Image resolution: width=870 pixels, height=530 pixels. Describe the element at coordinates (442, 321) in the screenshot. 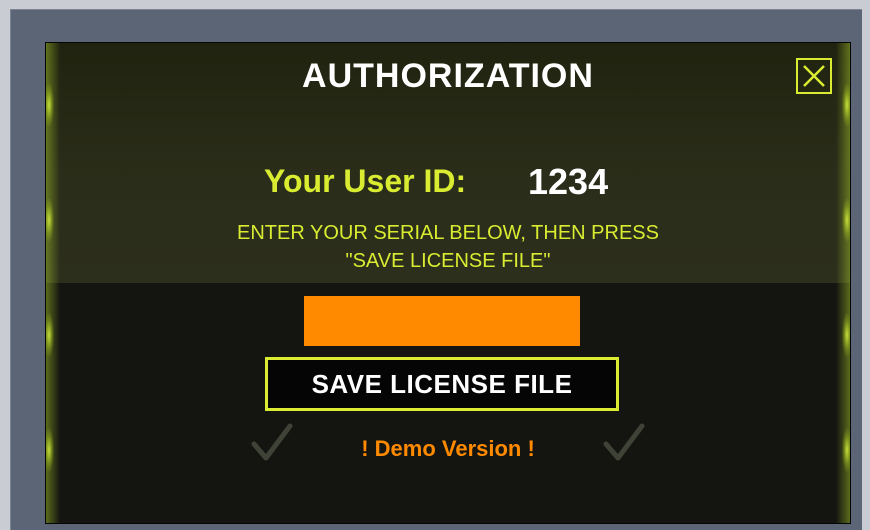

I see `serial-input` at that location.